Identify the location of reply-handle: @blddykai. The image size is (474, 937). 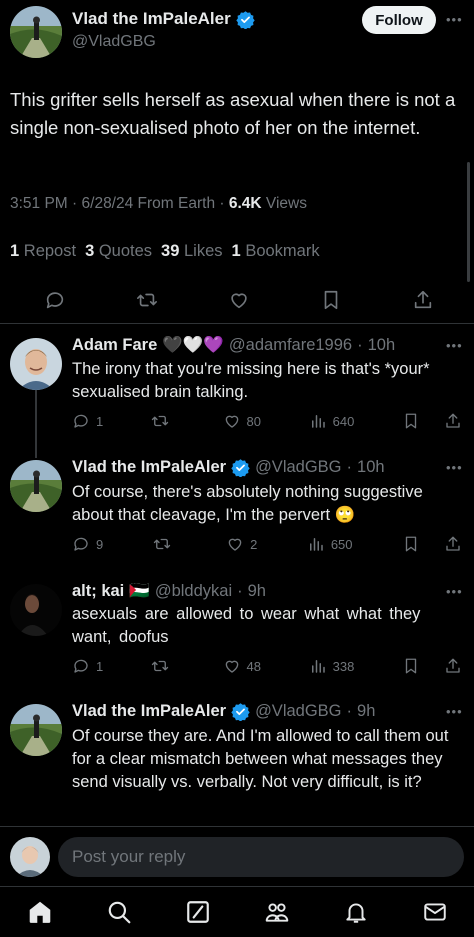
(193, 591).